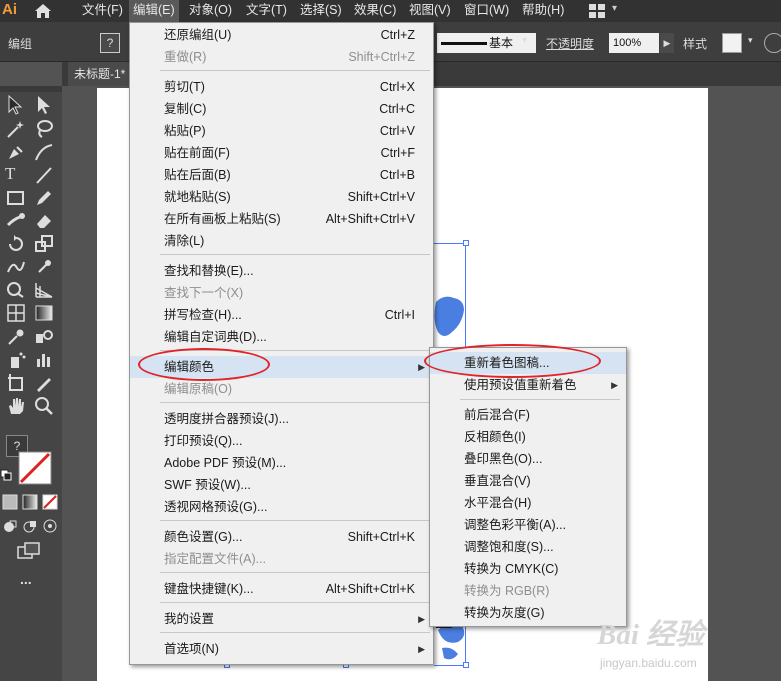 This screenshot has width=781, height=681. Describe the element at coordinates (44, 337) in the screenshot. I see `blend-tool-icon` at that location.